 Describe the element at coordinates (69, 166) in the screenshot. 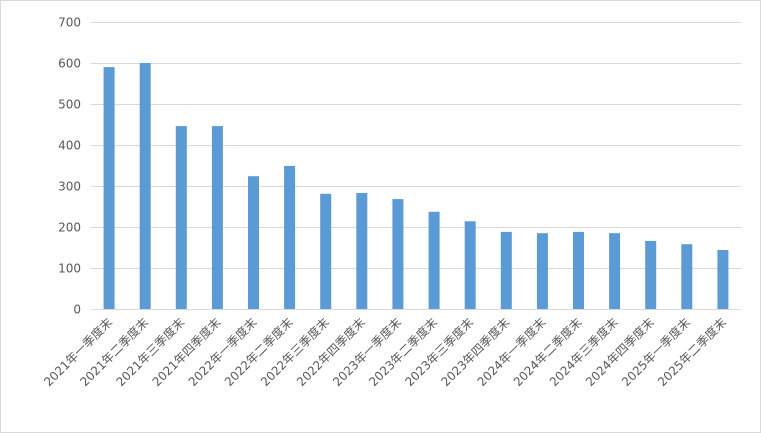

I see `y-axis-tick-labels: 0 100 200 300 400 500 600 700` at that location.